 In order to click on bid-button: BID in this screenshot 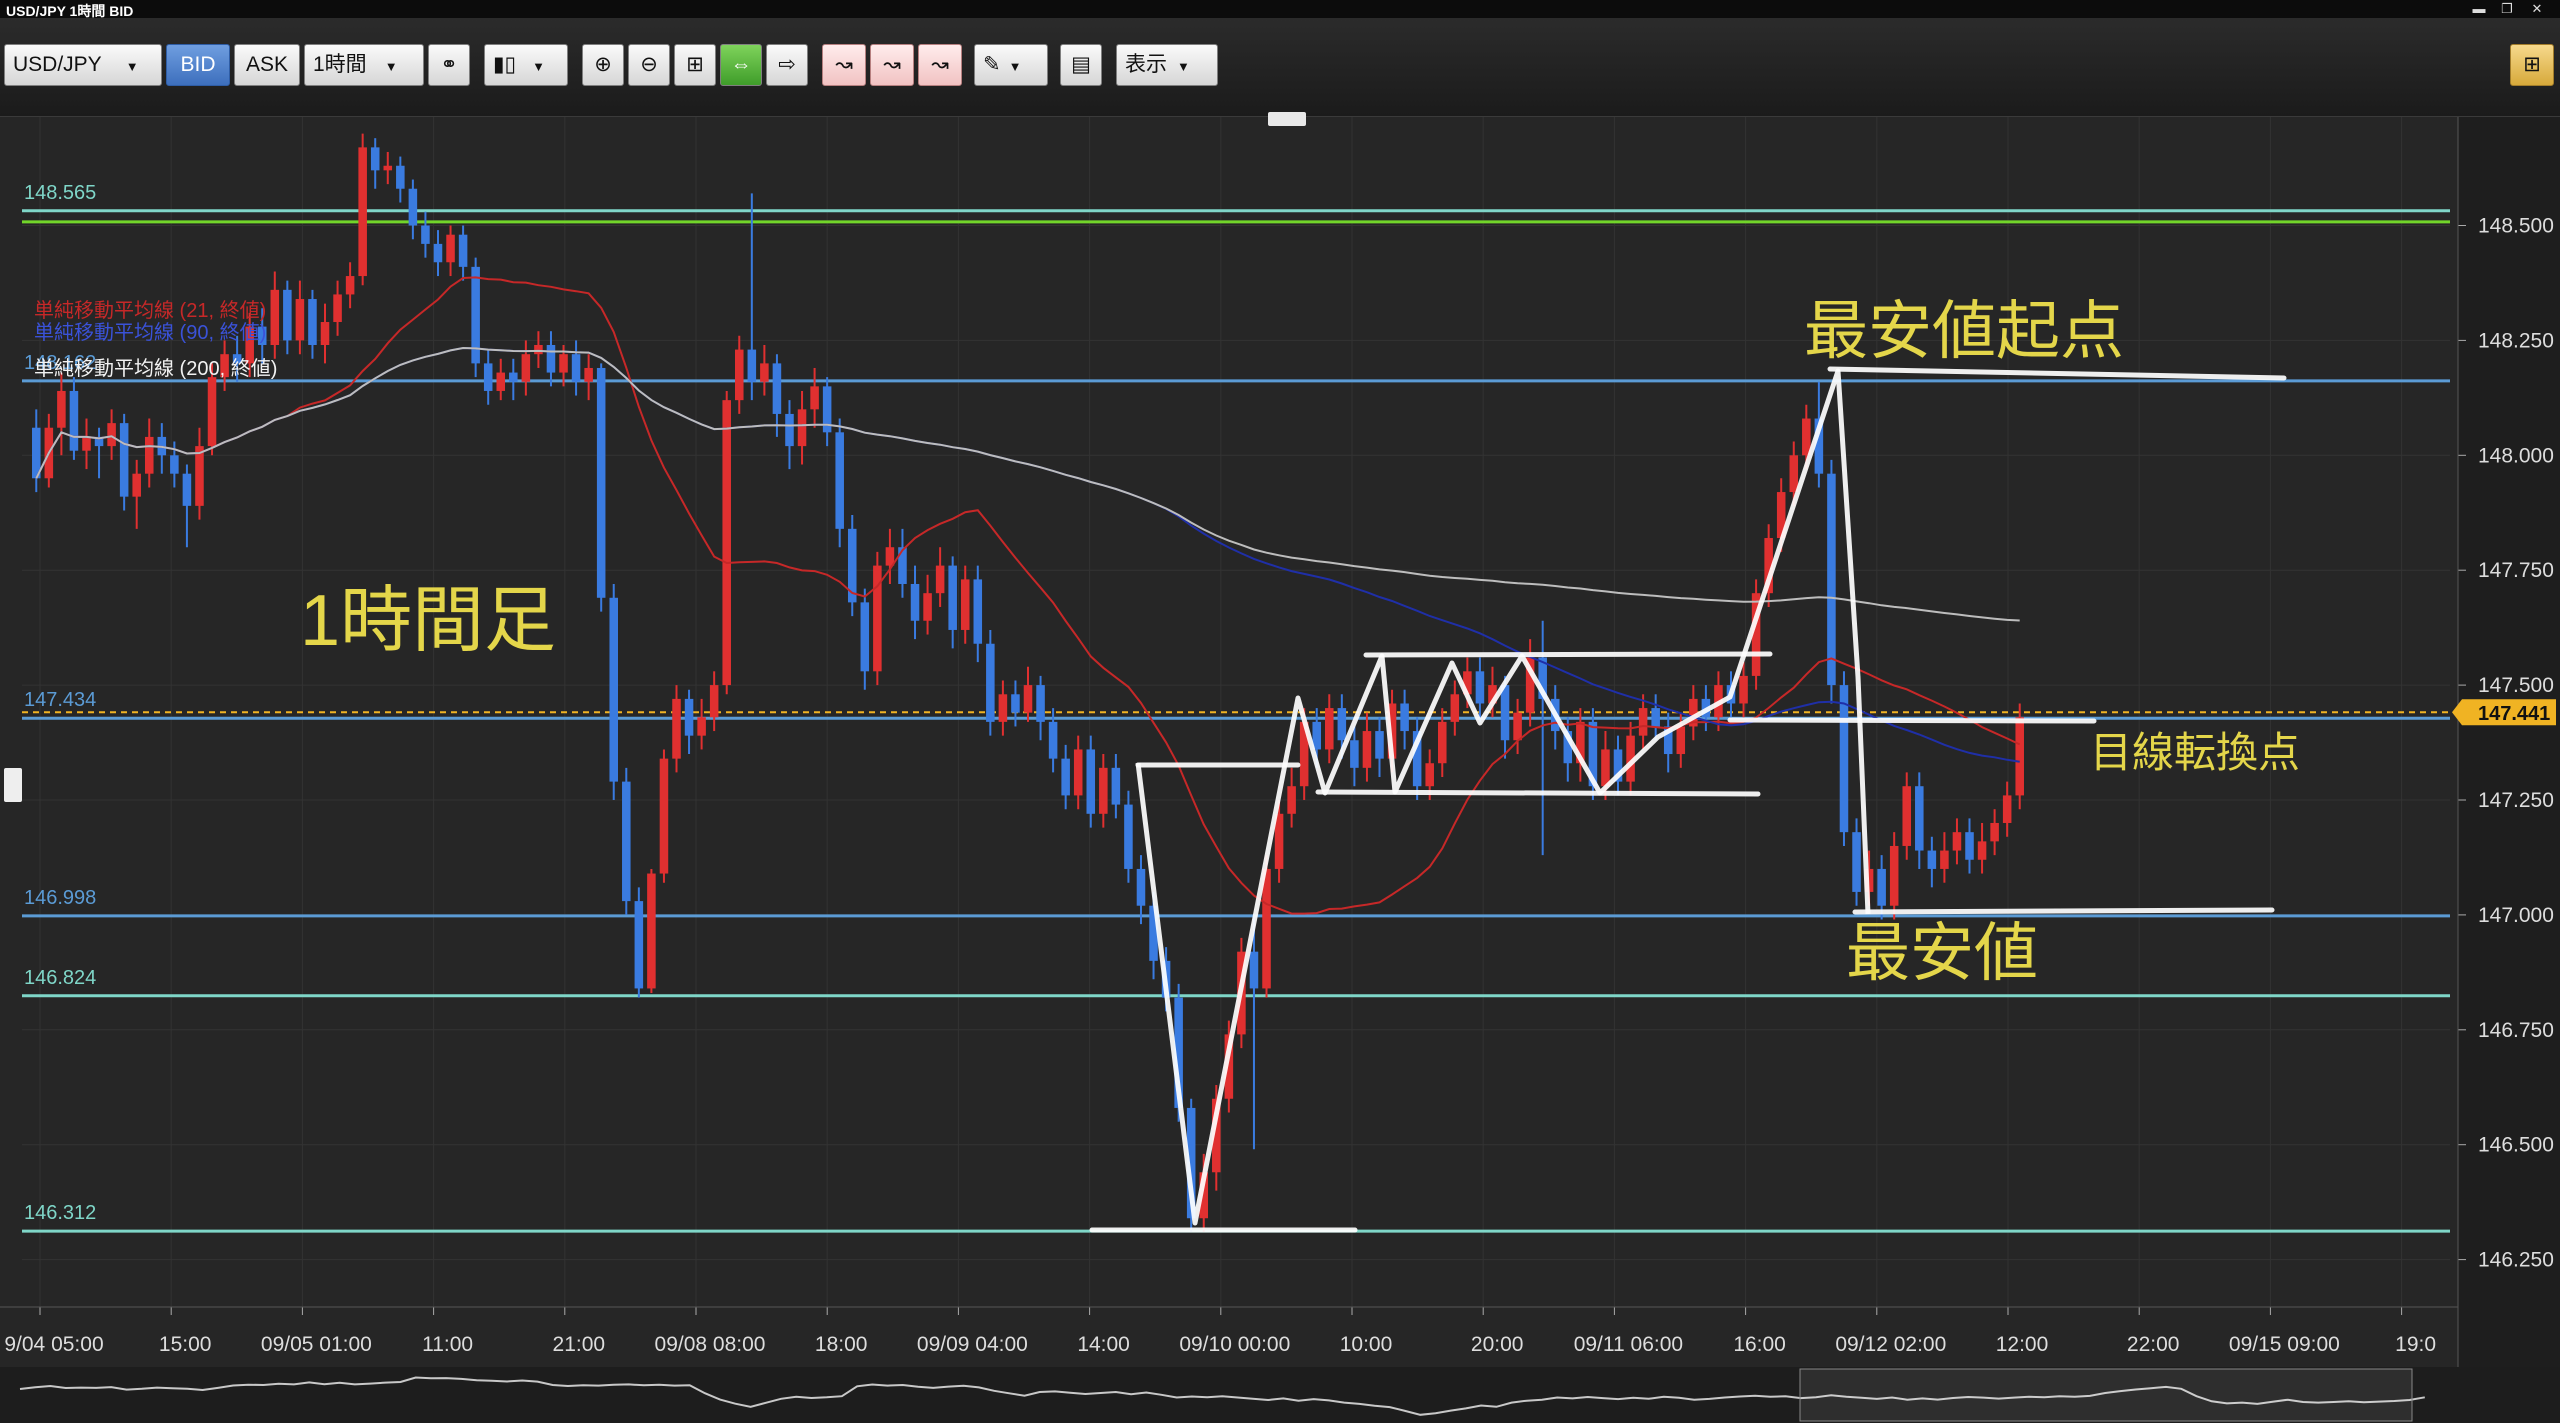, I will do `click(198, 65)`.